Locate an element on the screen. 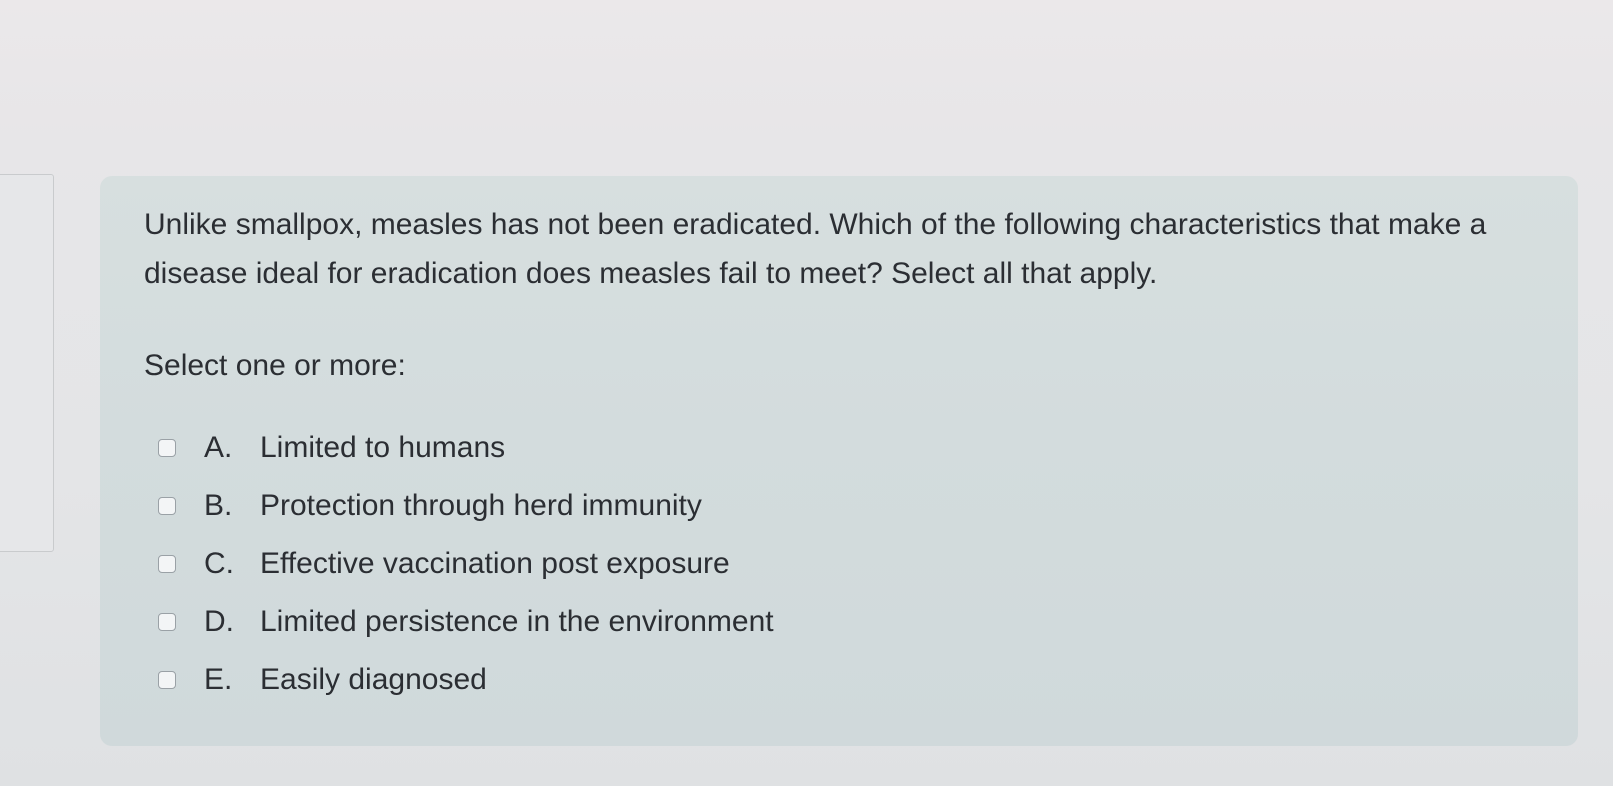 This screenshot has width=1613, height=786. option-b: B. Protection through herd immunity is located at coordinates (466, 506).